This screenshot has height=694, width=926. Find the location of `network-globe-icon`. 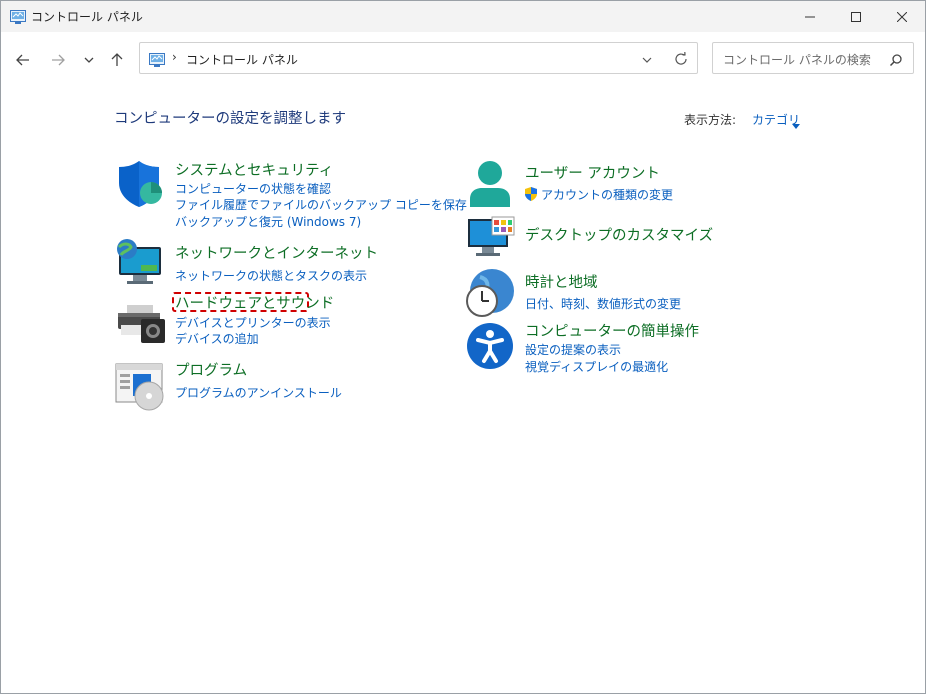

network-globe-icon is located at coordinates (140, 264).